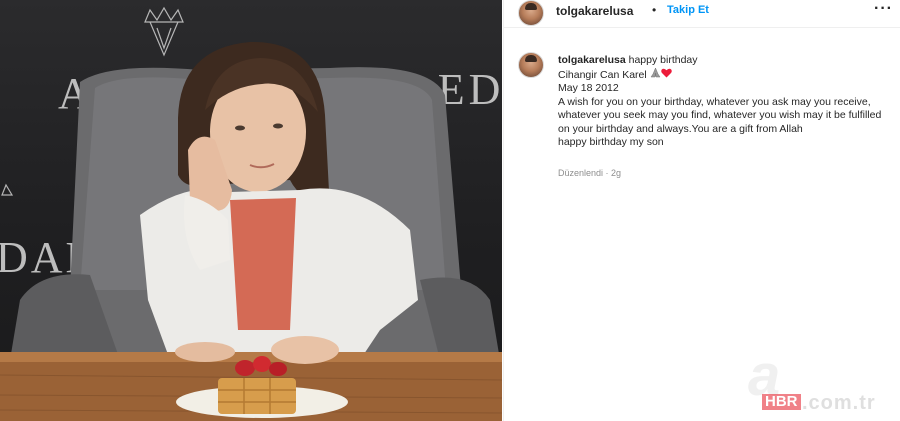 The image size is (900, 421). What do you see at coordinates (531, 13) in the screenshot?
I see `author-avatar` at bounding box center [531, 13].